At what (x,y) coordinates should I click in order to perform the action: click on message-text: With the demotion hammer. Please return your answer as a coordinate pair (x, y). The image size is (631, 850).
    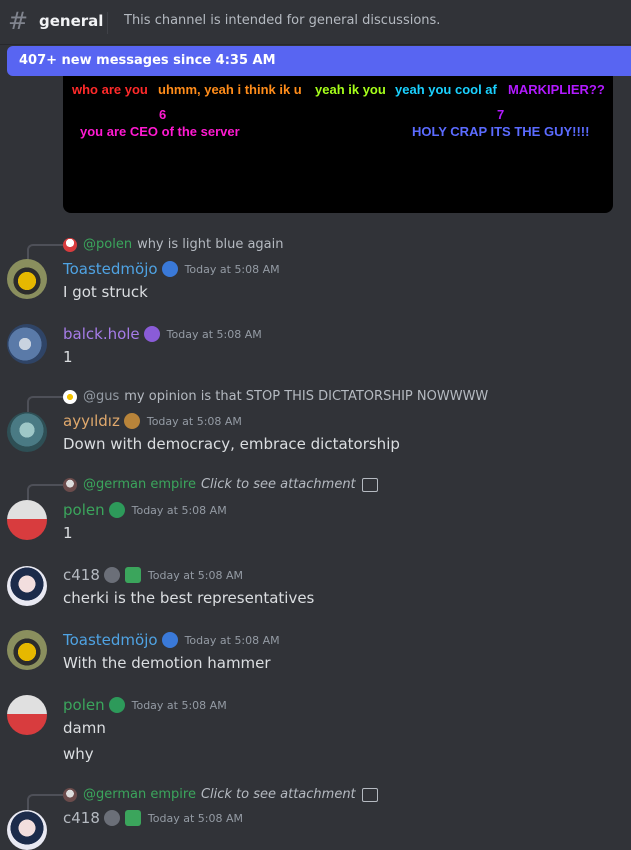
    Looking at the image, I should click on (167, 663).